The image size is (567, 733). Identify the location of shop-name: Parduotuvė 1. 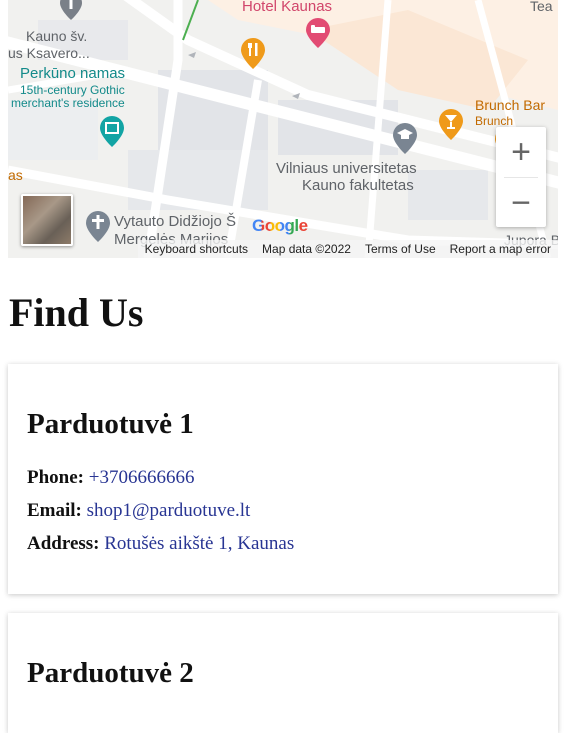
(110, 424).